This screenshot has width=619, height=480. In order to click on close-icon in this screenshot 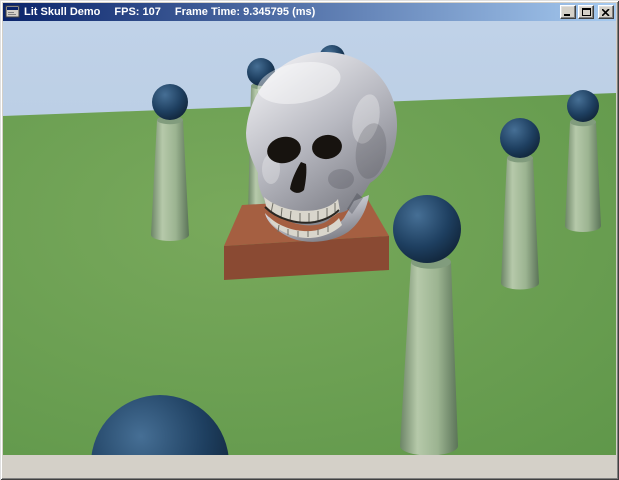, I will do `click(606, 12)`.